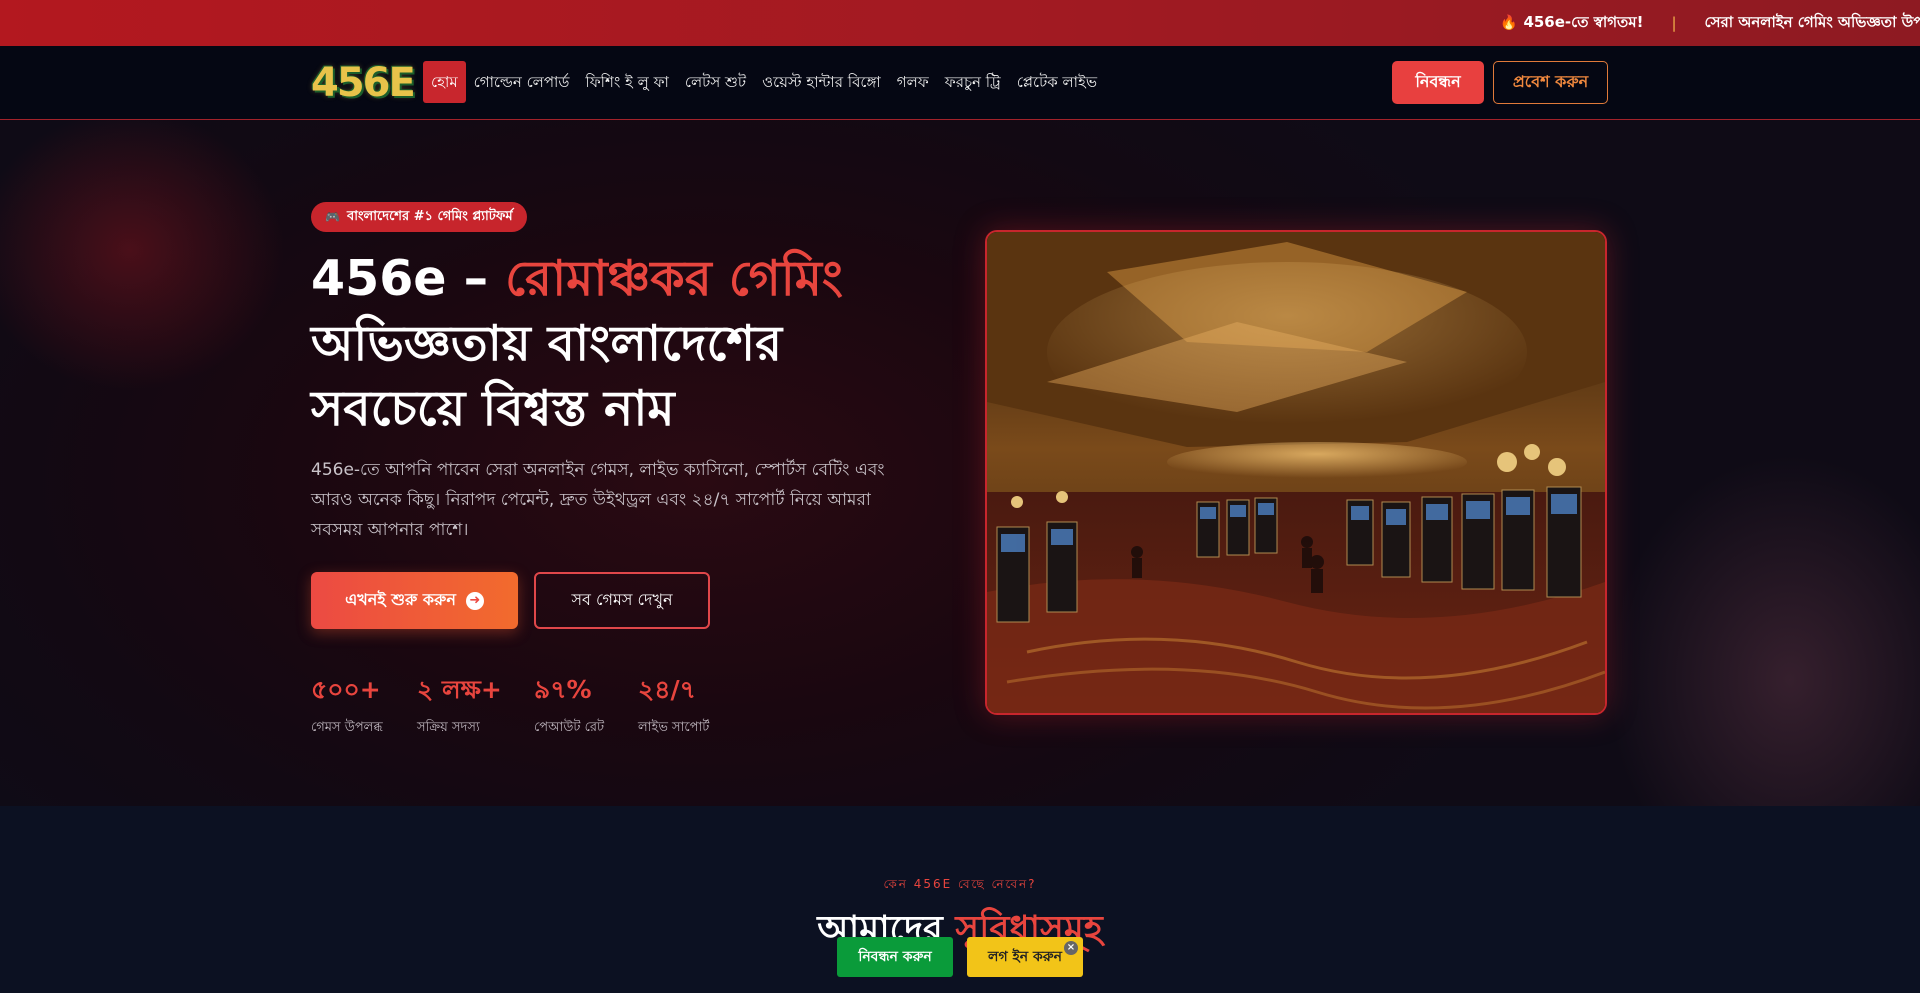  Describe the element at coordinates (347, 727) in the screenshot. I see `stat-label: গেমস উপলব্ধ` at that location.